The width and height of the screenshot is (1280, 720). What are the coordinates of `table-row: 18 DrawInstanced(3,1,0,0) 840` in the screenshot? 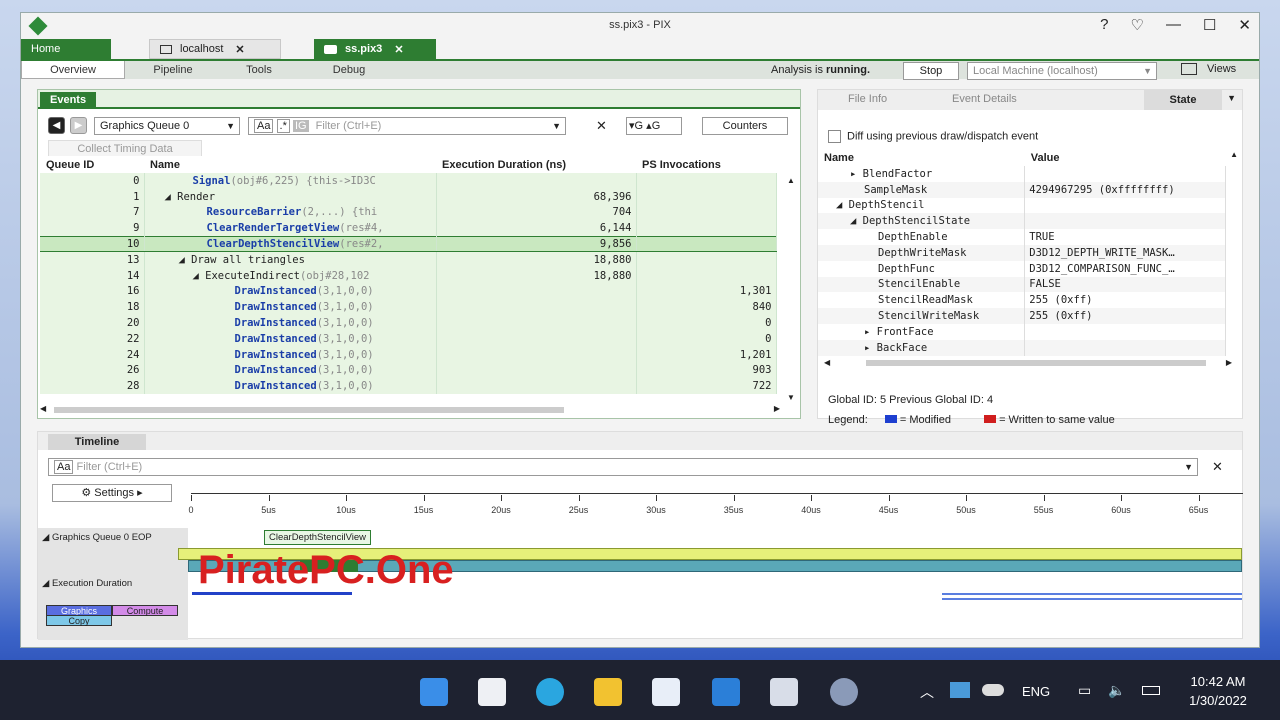 It's located at (408, 307).